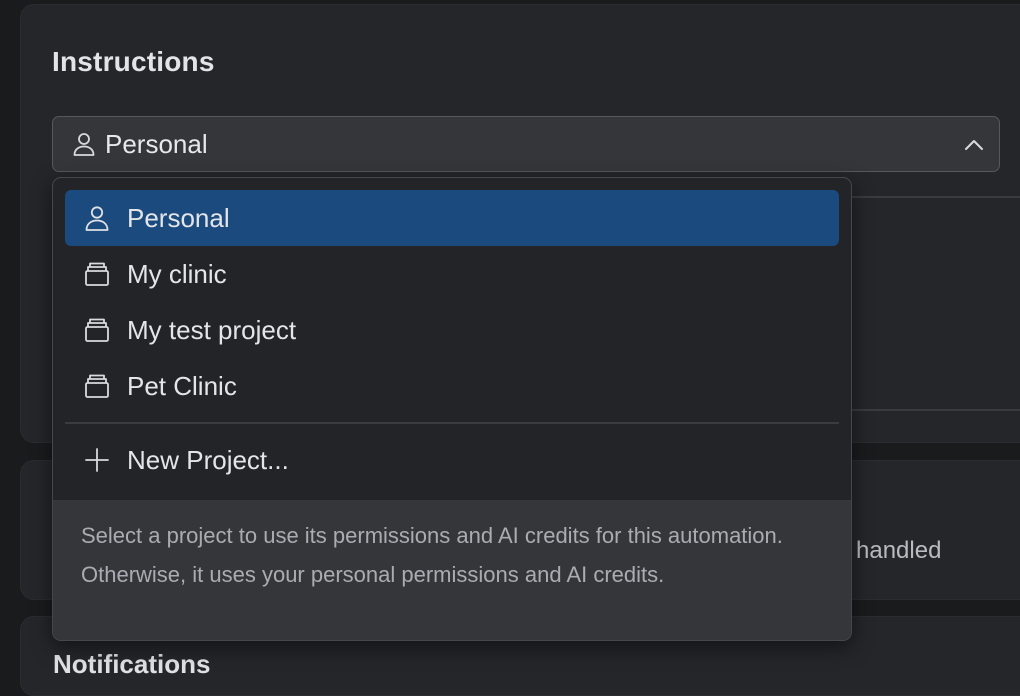 Image resolution: width=1020 pixels, height=696 pixels. I want to click on project-select: Personal, so click(526, 144).